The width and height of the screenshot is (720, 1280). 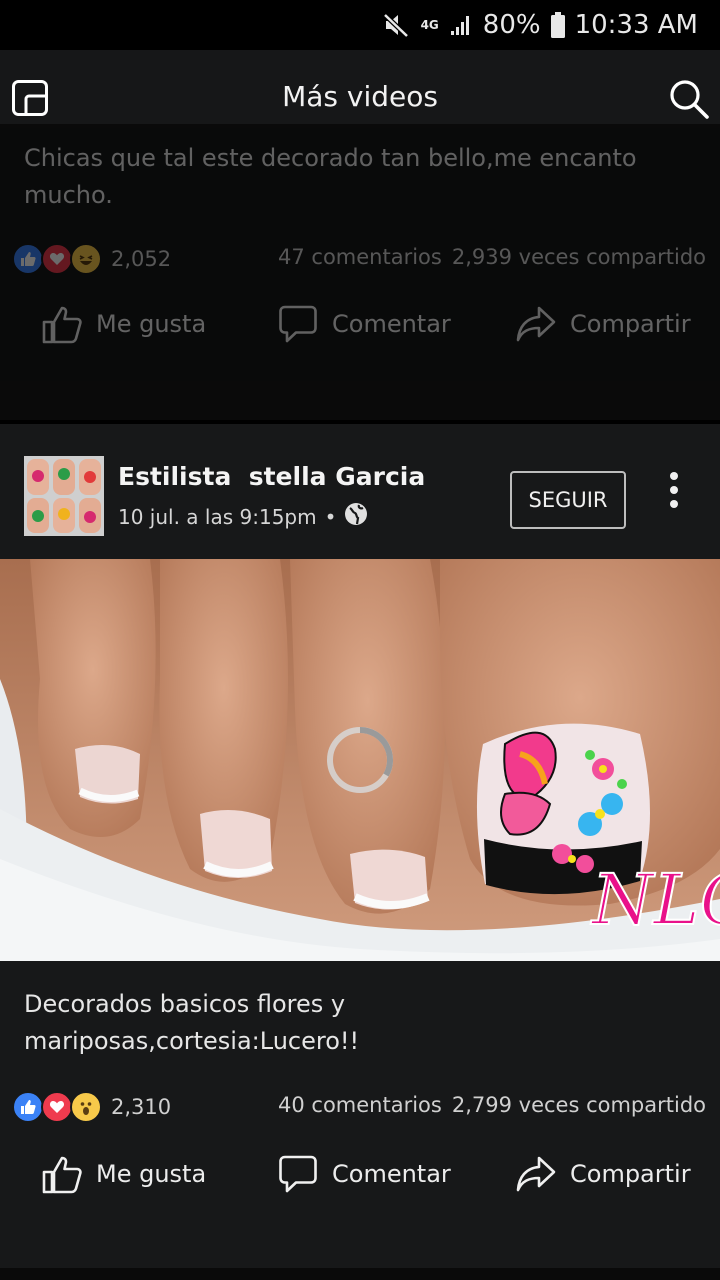 I want to click on app-bar: Más videos, so click(x=360, y=87).